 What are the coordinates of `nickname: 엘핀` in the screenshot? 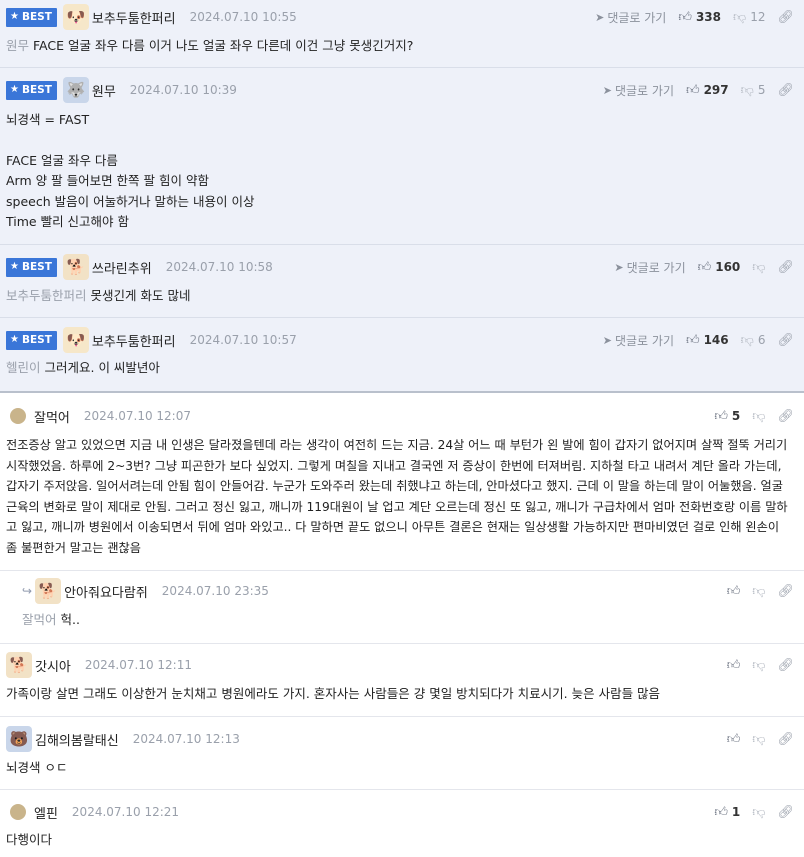 It's located at (46, 812).